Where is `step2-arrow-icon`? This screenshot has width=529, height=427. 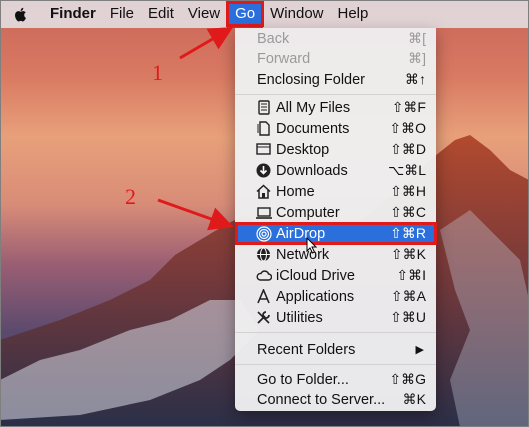 step2-arrow-icon is located at coordinates (195, 214).